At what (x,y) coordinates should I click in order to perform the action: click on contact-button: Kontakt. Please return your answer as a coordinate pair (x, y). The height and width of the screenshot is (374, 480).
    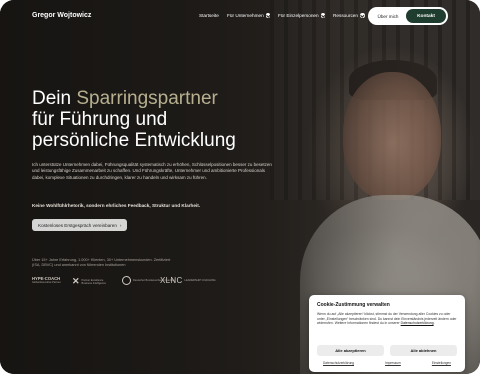
    Looking at the image, I should click on (426, 16).